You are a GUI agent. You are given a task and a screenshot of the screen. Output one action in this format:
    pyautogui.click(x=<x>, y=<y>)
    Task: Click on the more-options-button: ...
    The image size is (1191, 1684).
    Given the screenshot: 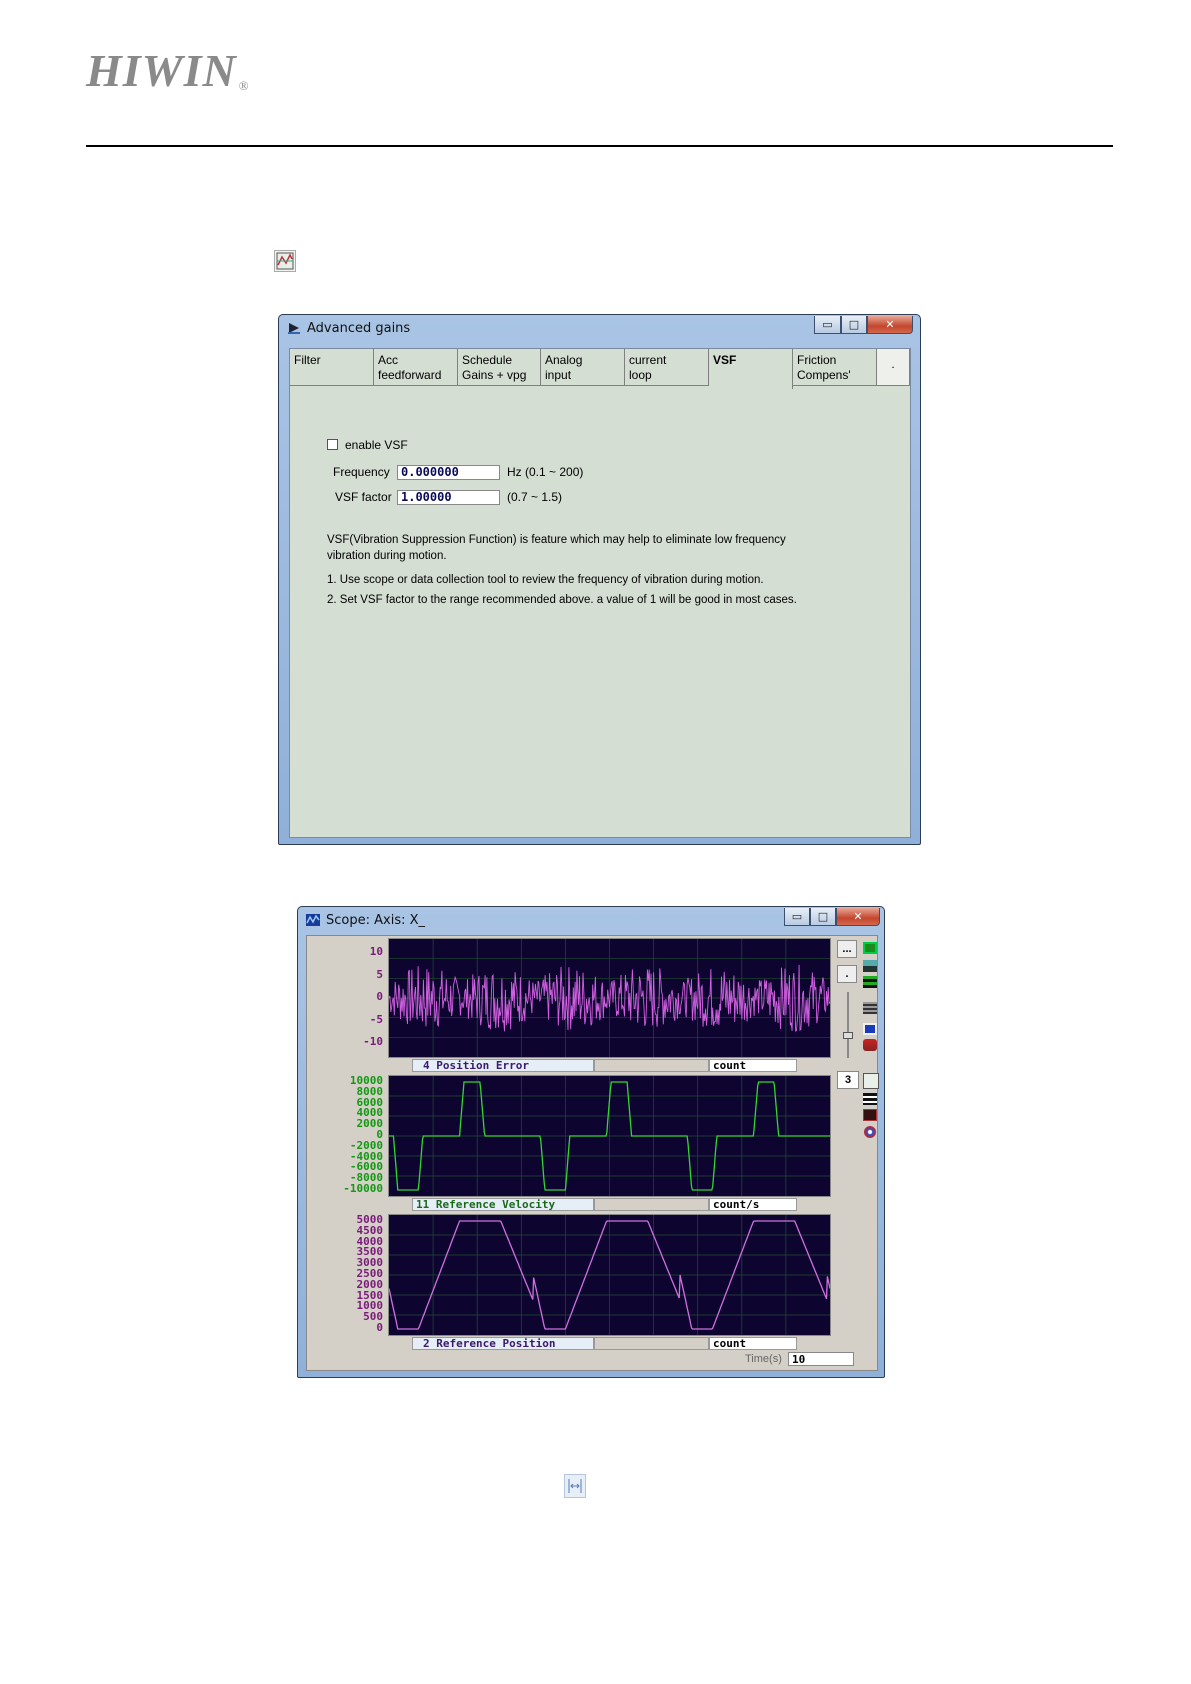 What is the action you would take?
    pyautogui.click(x=847, y=949)
    